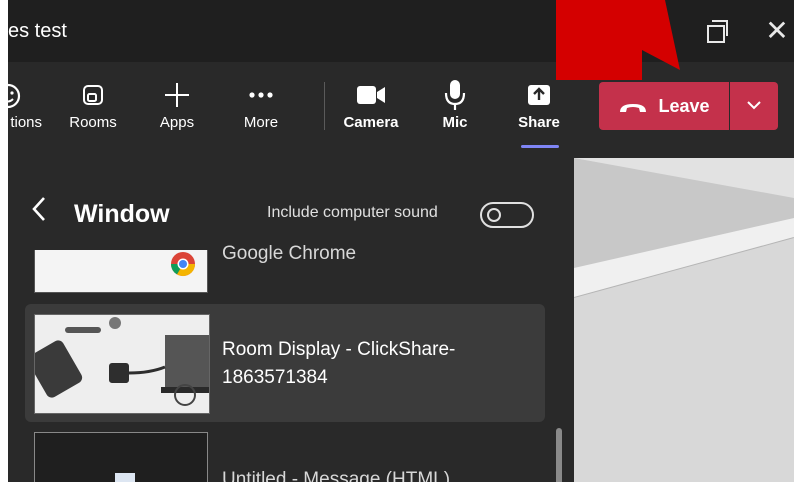 The image size is (794, 482). I want to click on leave-button: Leave, so click(664, 106).